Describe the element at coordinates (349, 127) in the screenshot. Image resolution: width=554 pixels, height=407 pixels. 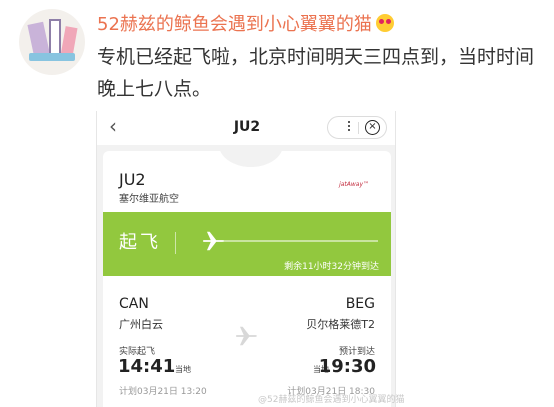
I see `more-dots-icon` at that location.